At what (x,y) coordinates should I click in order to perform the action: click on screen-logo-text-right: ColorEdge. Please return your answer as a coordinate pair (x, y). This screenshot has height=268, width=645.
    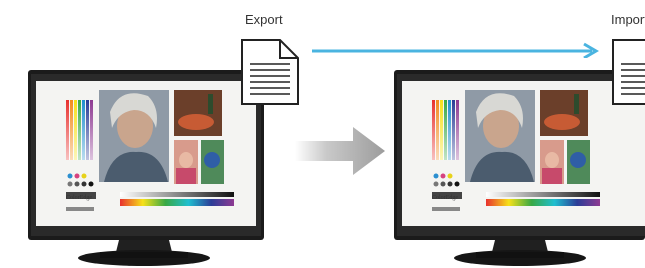
    Looking at the image, I should click on (445, 198).